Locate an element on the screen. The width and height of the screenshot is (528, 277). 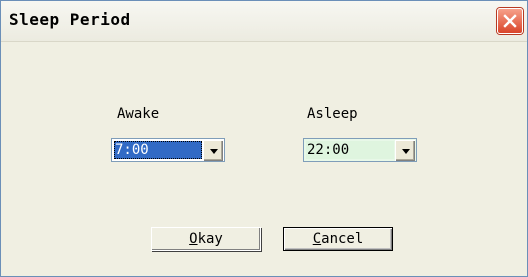
close-button is located at coordinates (510, 21).